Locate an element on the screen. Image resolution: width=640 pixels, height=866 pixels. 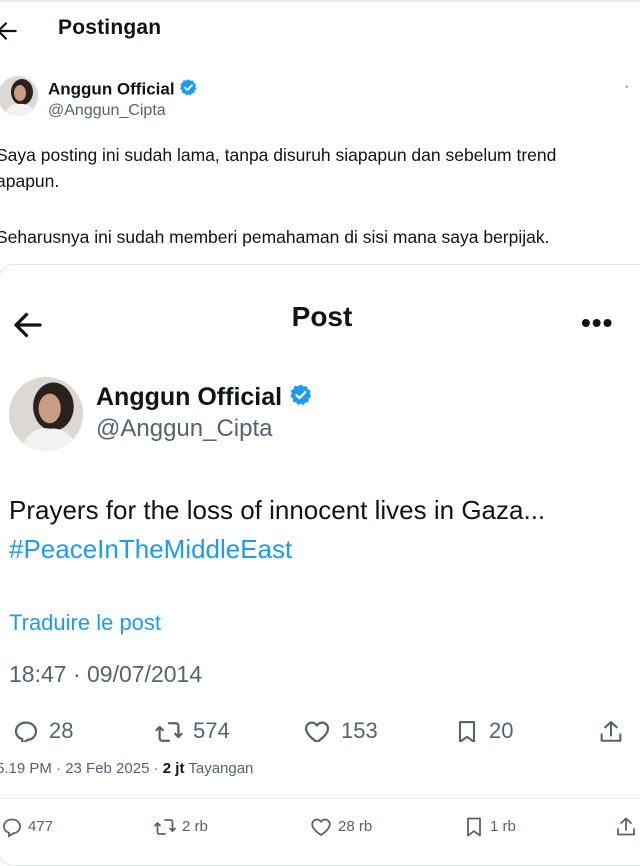
views-count: 2 jt is located at coordinates (173, 768).